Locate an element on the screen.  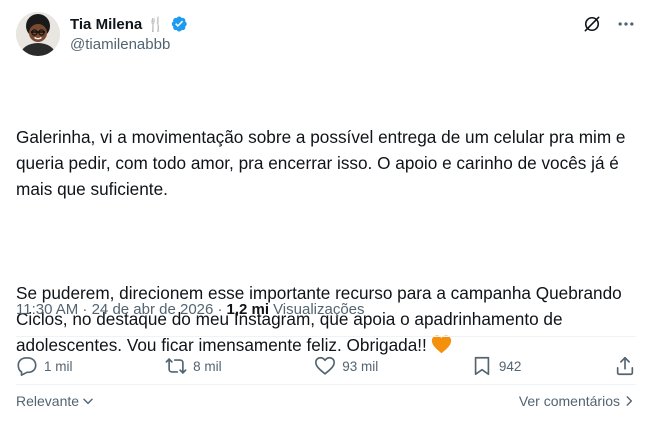
chevron-down-icon is located at coordinates (88, 401).